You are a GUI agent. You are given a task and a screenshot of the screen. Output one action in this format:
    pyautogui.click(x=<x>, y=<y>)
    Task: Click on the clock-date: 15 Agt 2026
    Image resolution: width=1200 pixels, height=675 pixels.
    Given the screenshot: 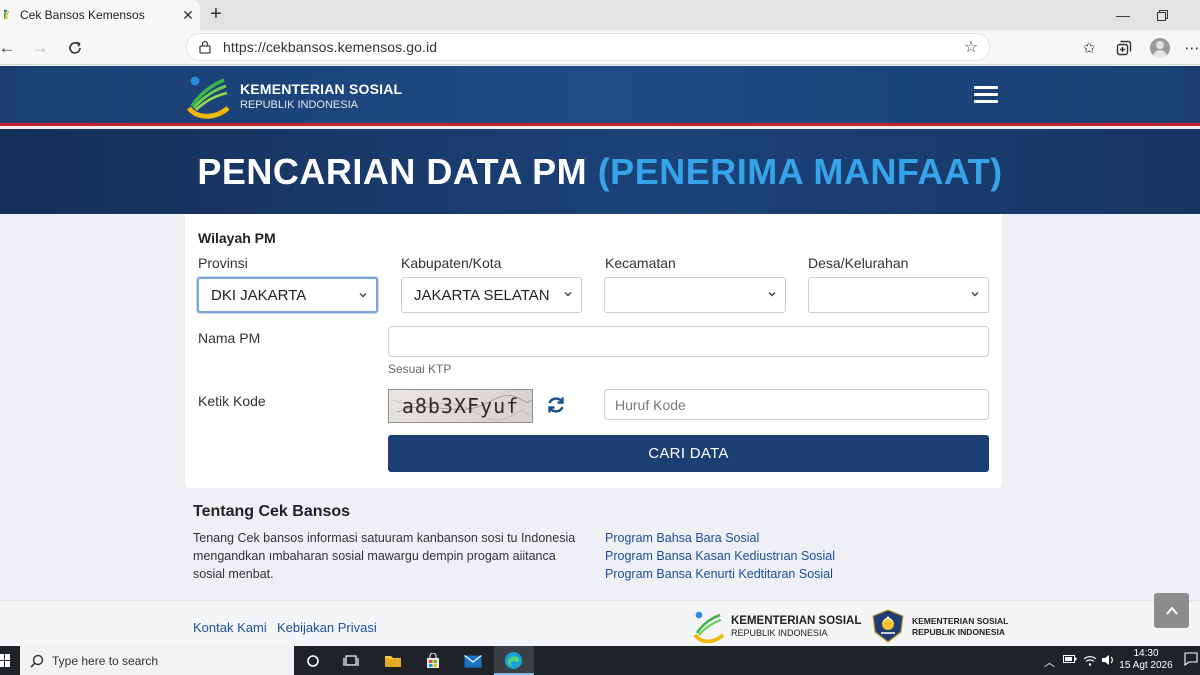 What is the action you would take?
    pyautogui.click(x=1146, y=665)
    